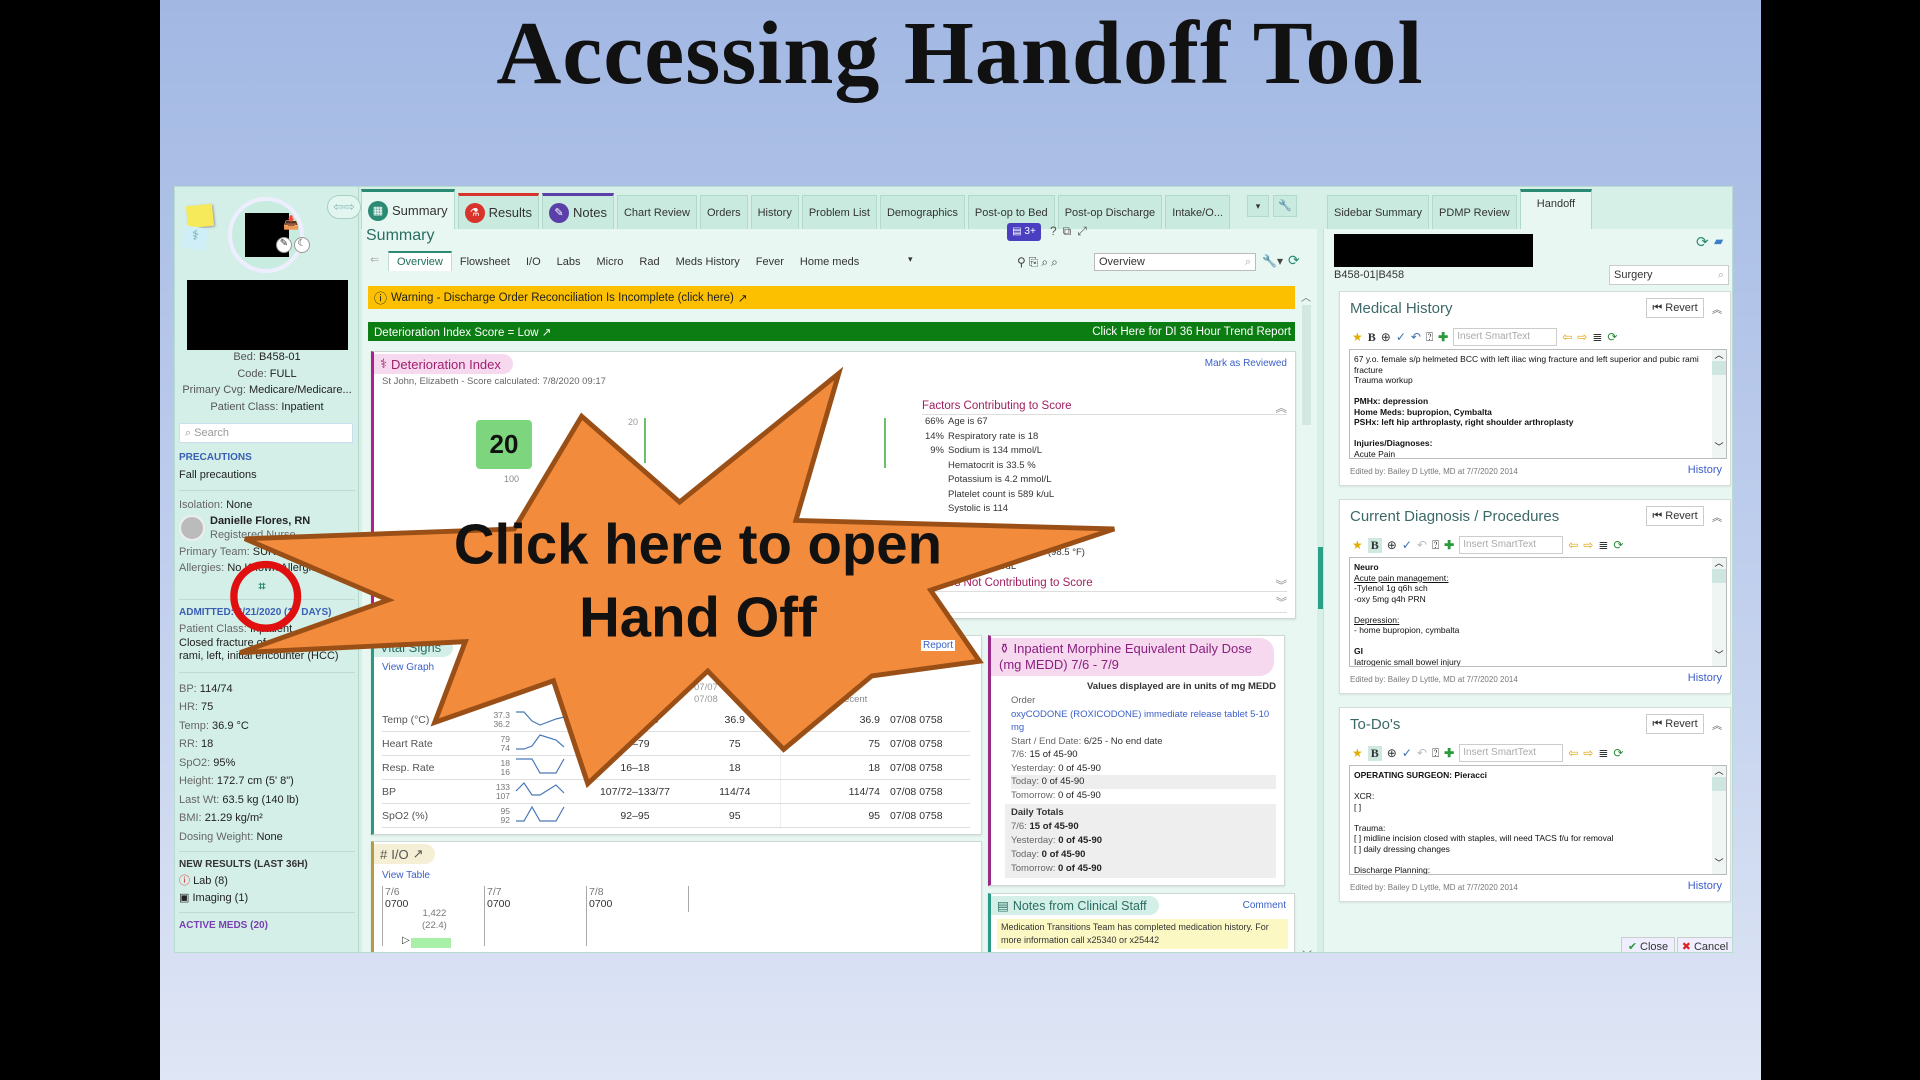  Describe the element at coordinates (266, 596) in the screenshot. I see `highlight-circle` at that location.